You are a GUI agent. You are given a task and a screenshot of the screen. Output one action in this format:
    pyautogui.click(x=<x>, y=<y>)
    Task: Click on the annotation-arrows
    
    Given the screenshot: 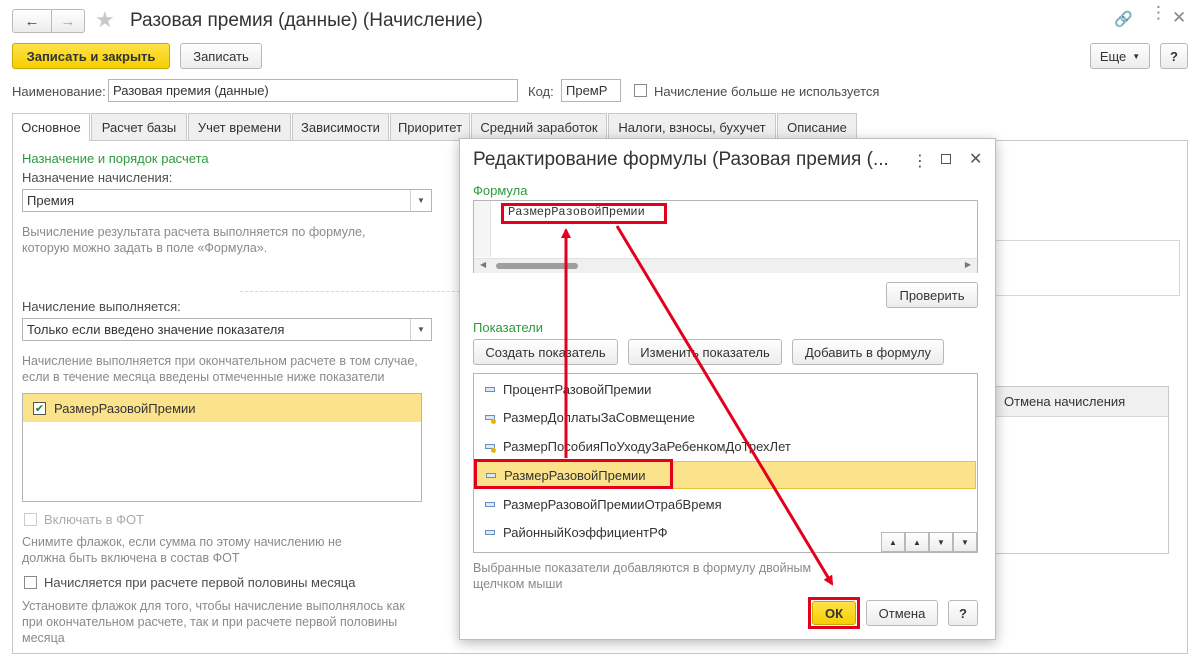 What is the action you would take?
    pyautogui.click(x=697, y=405)
    